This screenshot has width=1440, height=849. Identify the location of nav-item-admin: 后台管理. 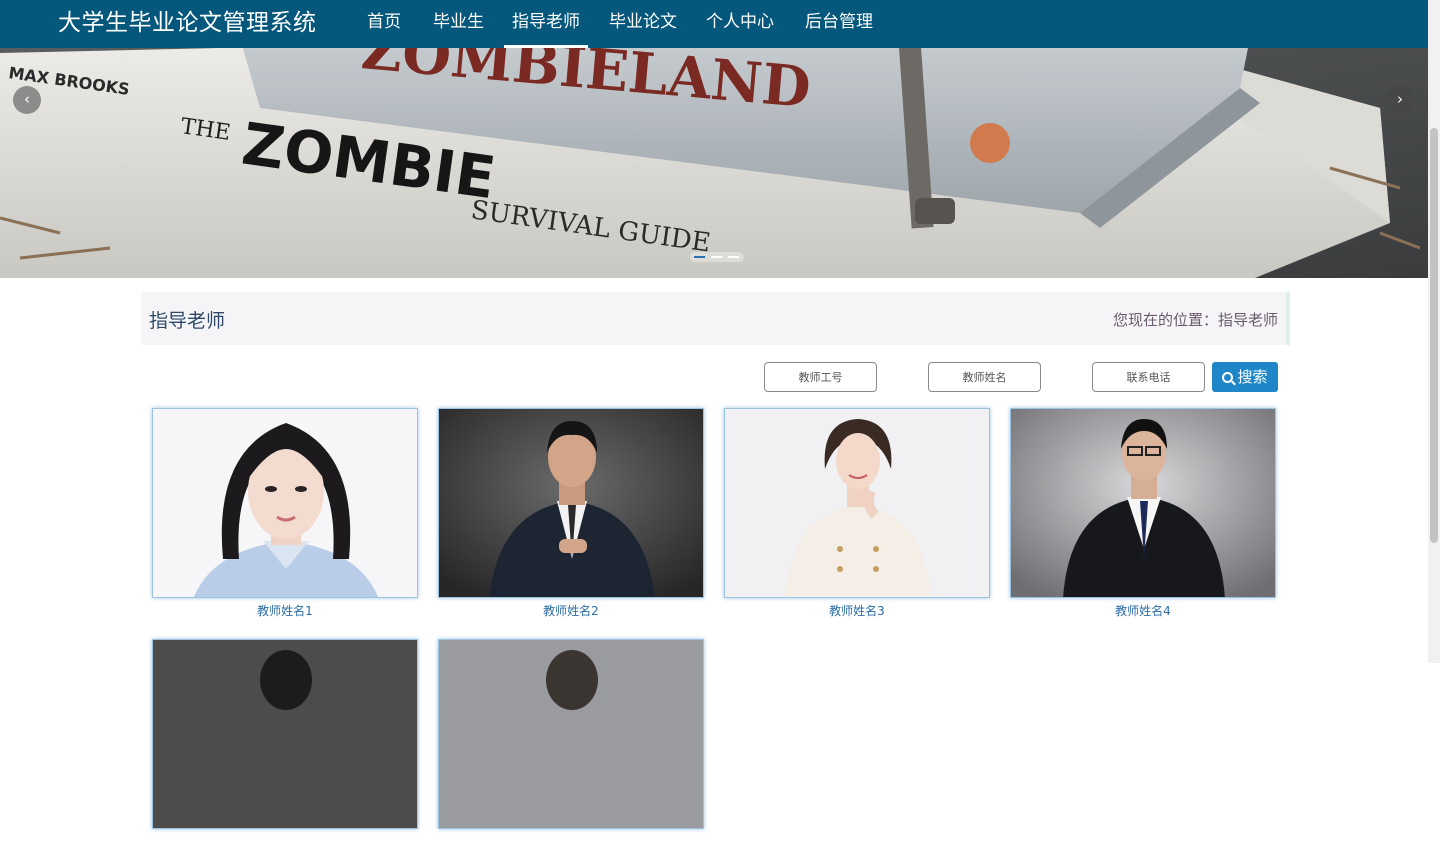
(839, 24).